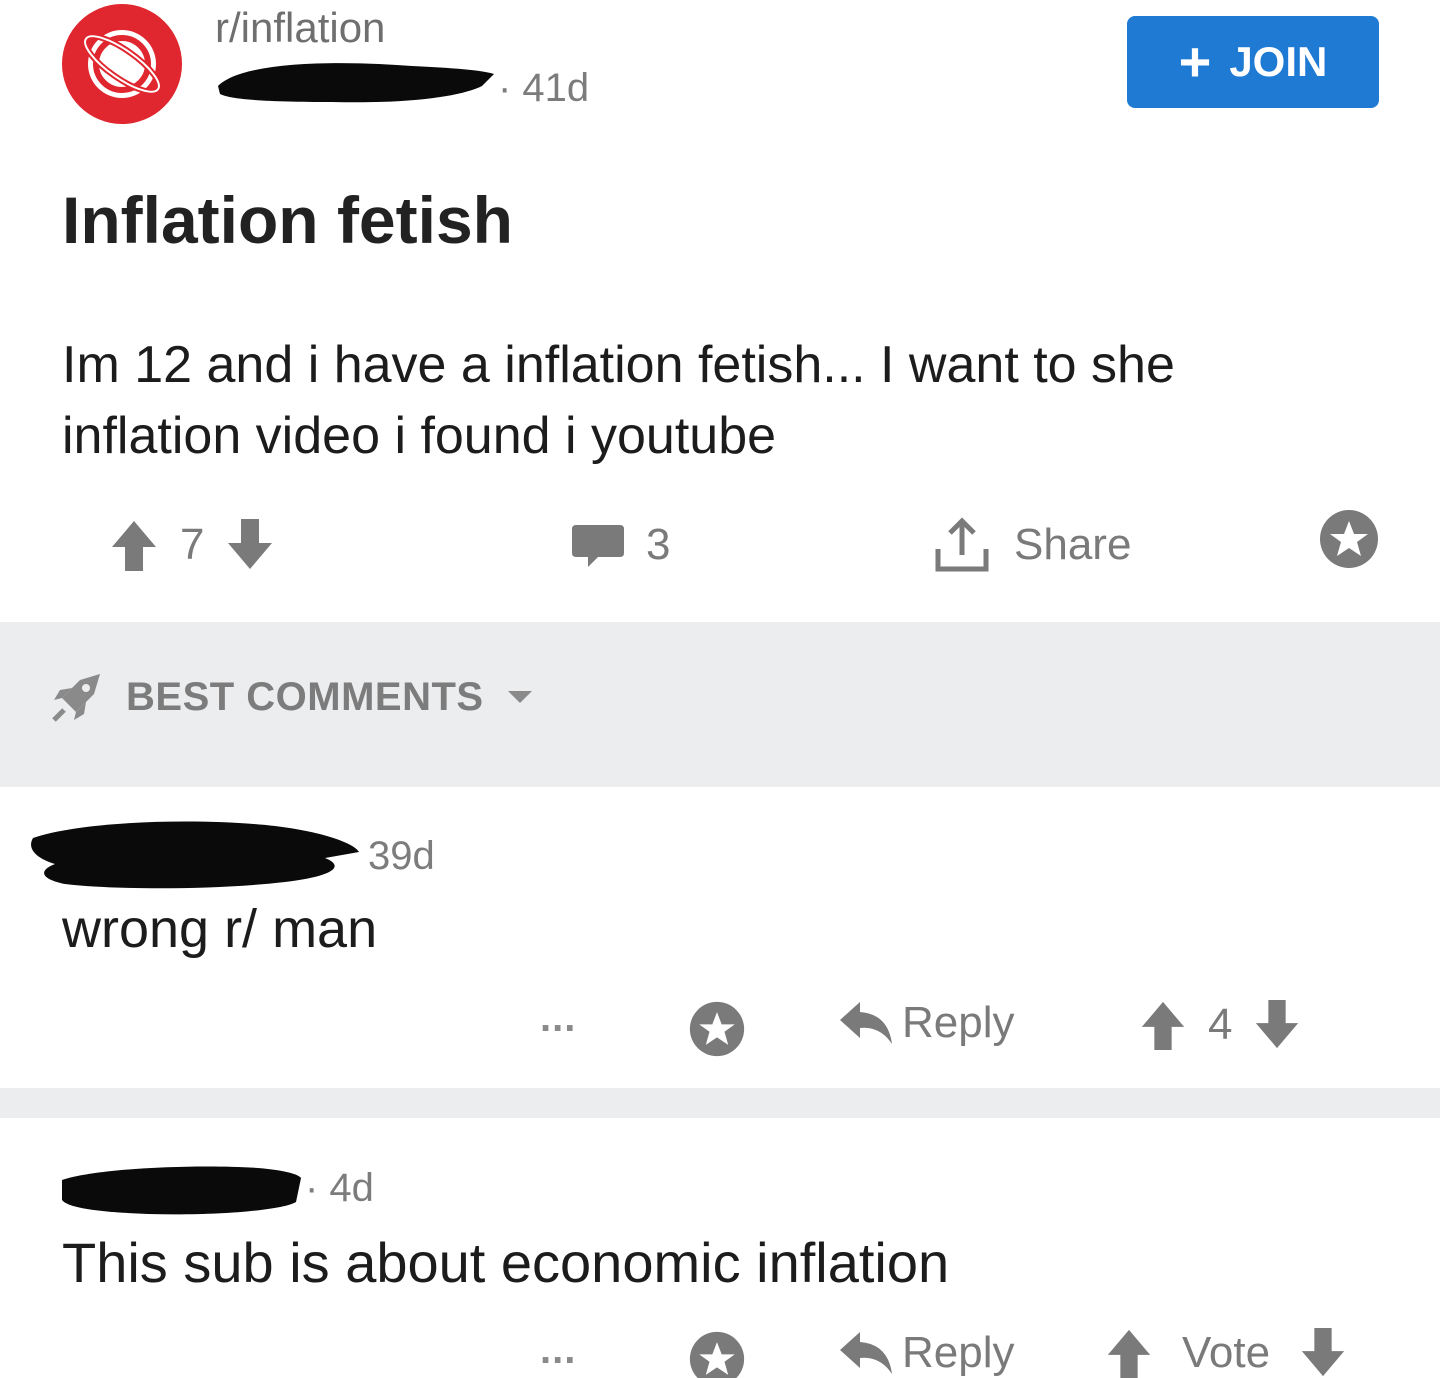 This screenshot has height=1378, width=1440. I want to click on plus-icon: +, so click(1195, 61).